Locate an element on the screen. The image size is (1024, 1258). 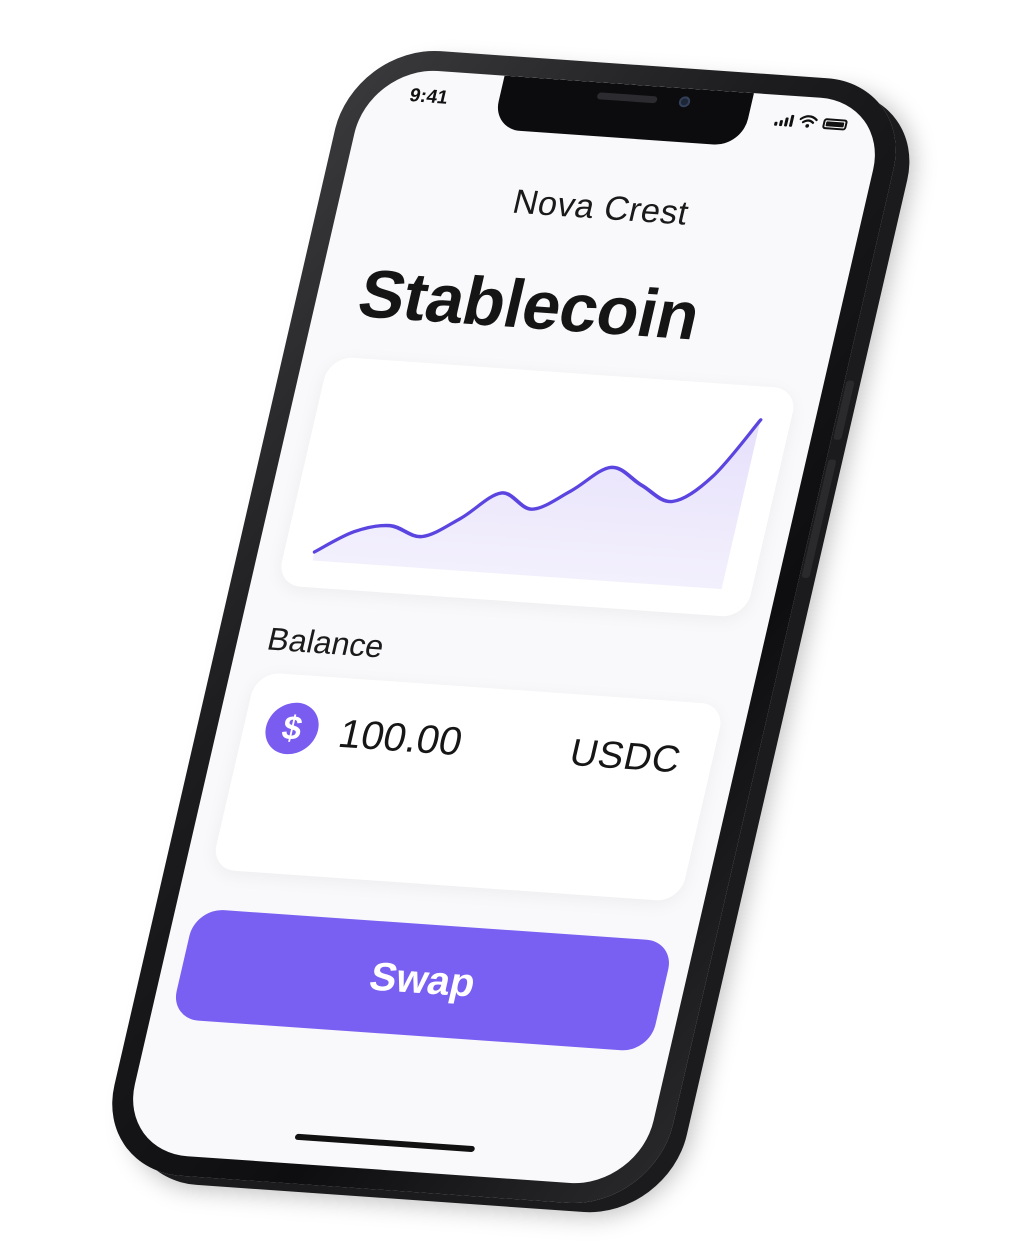
brand-name: Nova Crest is located at coordinates (601, 207).